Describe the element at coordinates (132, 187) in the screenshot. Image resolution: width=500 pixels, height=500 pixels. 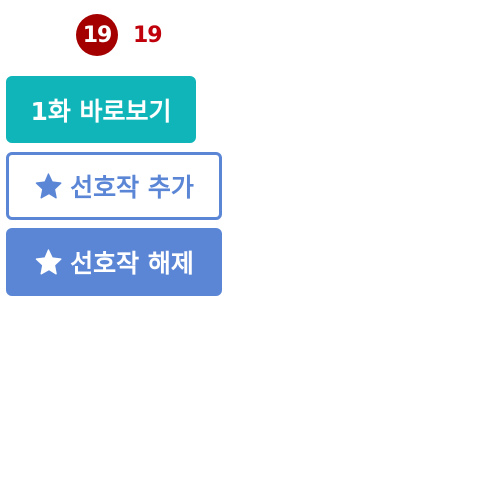
I see `add-favorite-label: 선호작 추가` at that location.